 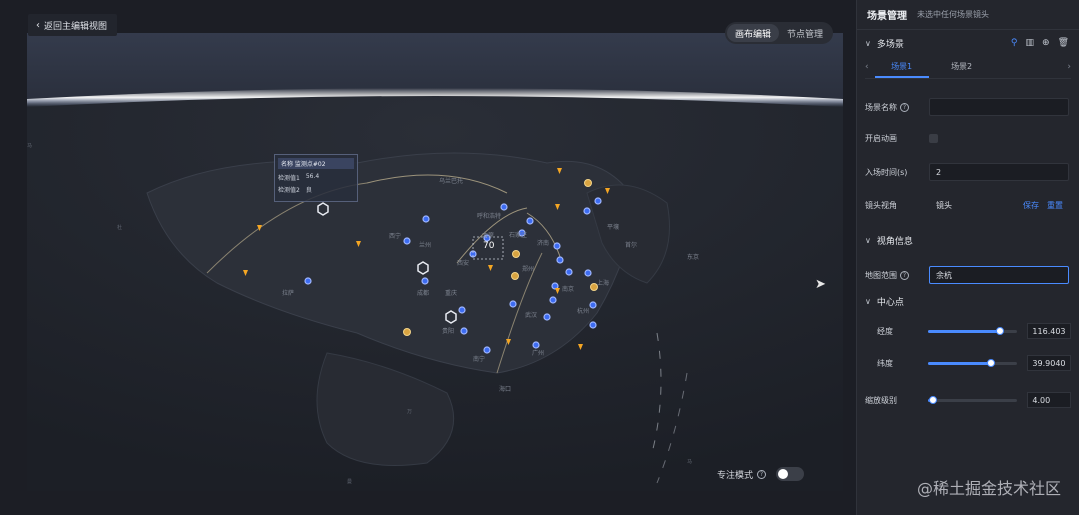 I want to click on scene-tabs: ‹ 场景1 场景2 ›, so click(x=968, y=67).